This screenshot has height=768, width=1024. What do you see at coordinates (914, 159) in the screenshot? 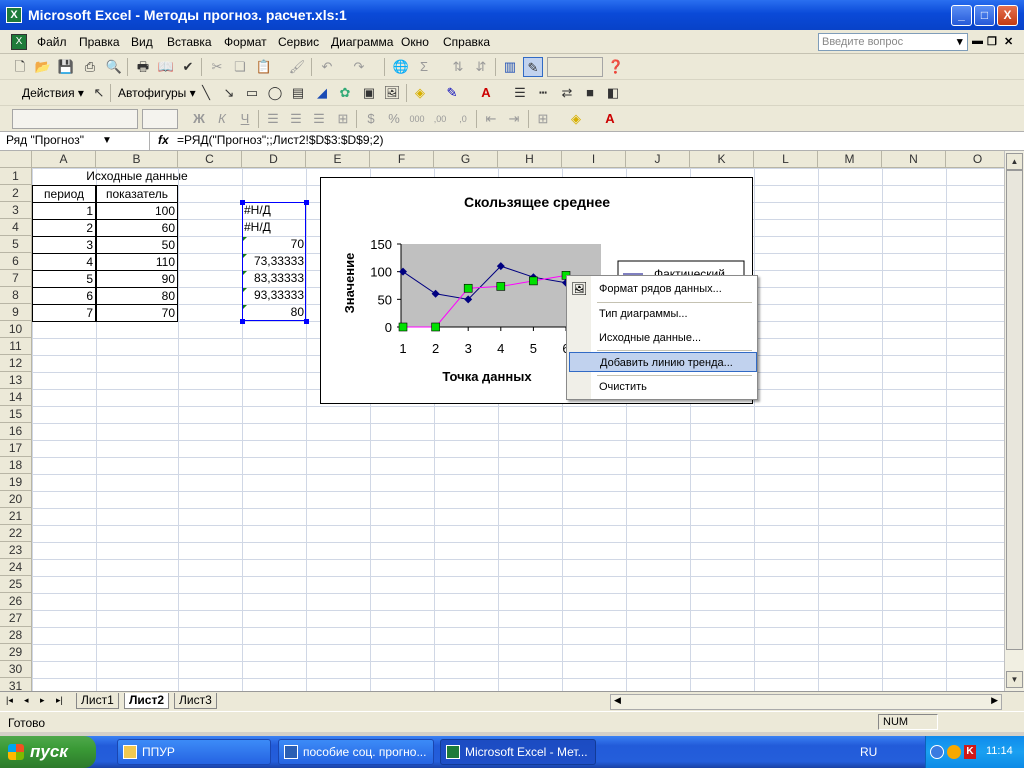
I see `column-header: N` at bounding box center [914, 159].